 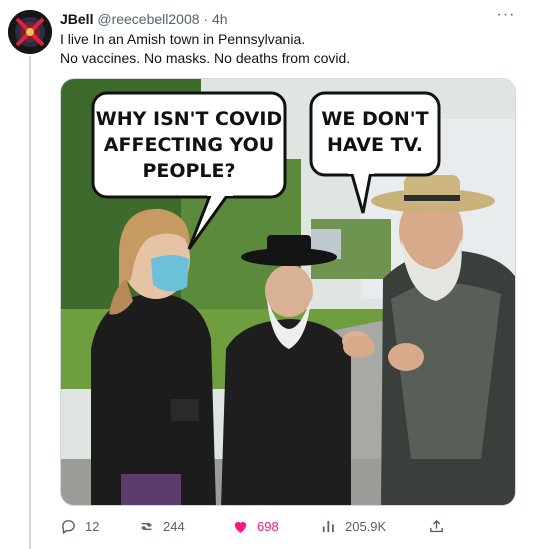 I want to click on thread-line, so click(x=30, y=302).